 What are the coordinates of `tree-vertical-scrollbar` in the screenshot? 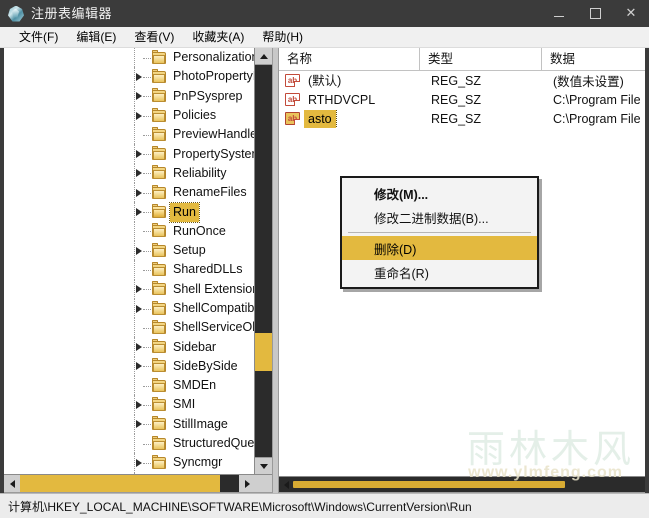 It's located at (263, 261).